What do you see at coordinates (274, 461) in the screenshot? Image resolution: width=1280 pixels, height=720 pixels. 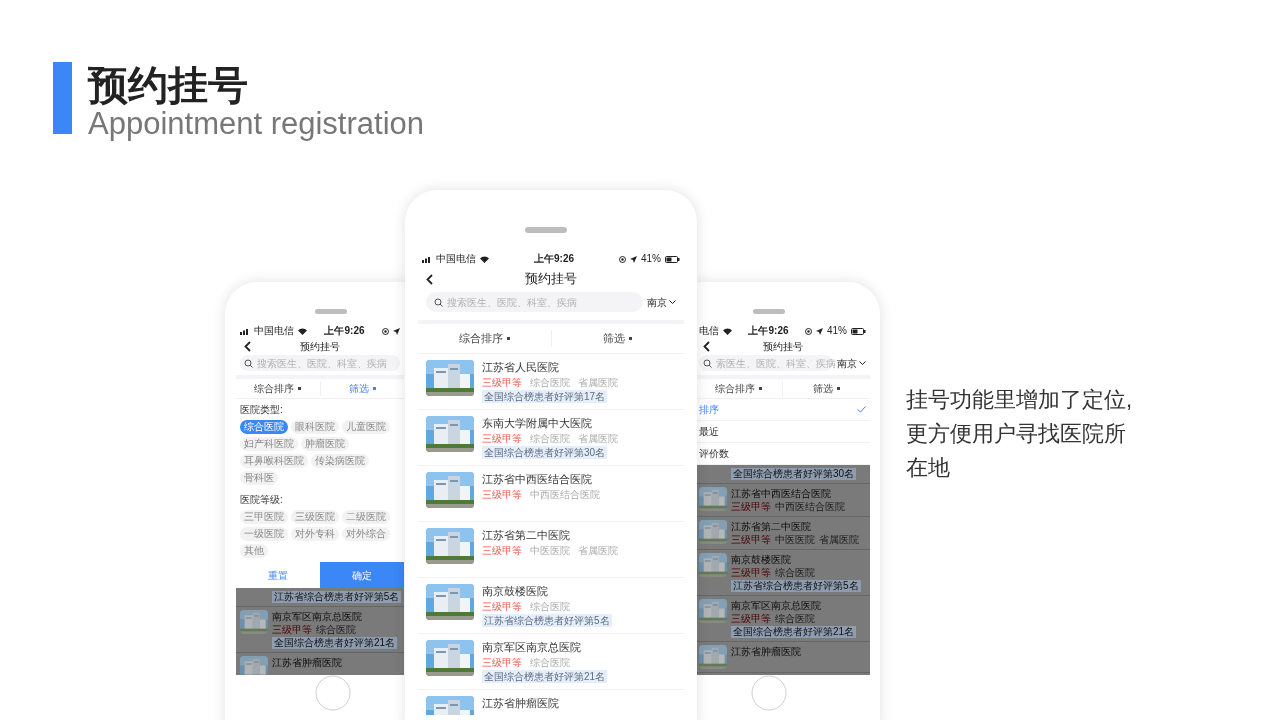 I see `filter-chip: 耳鼻喉科医院` at bounding box center [274, 461].